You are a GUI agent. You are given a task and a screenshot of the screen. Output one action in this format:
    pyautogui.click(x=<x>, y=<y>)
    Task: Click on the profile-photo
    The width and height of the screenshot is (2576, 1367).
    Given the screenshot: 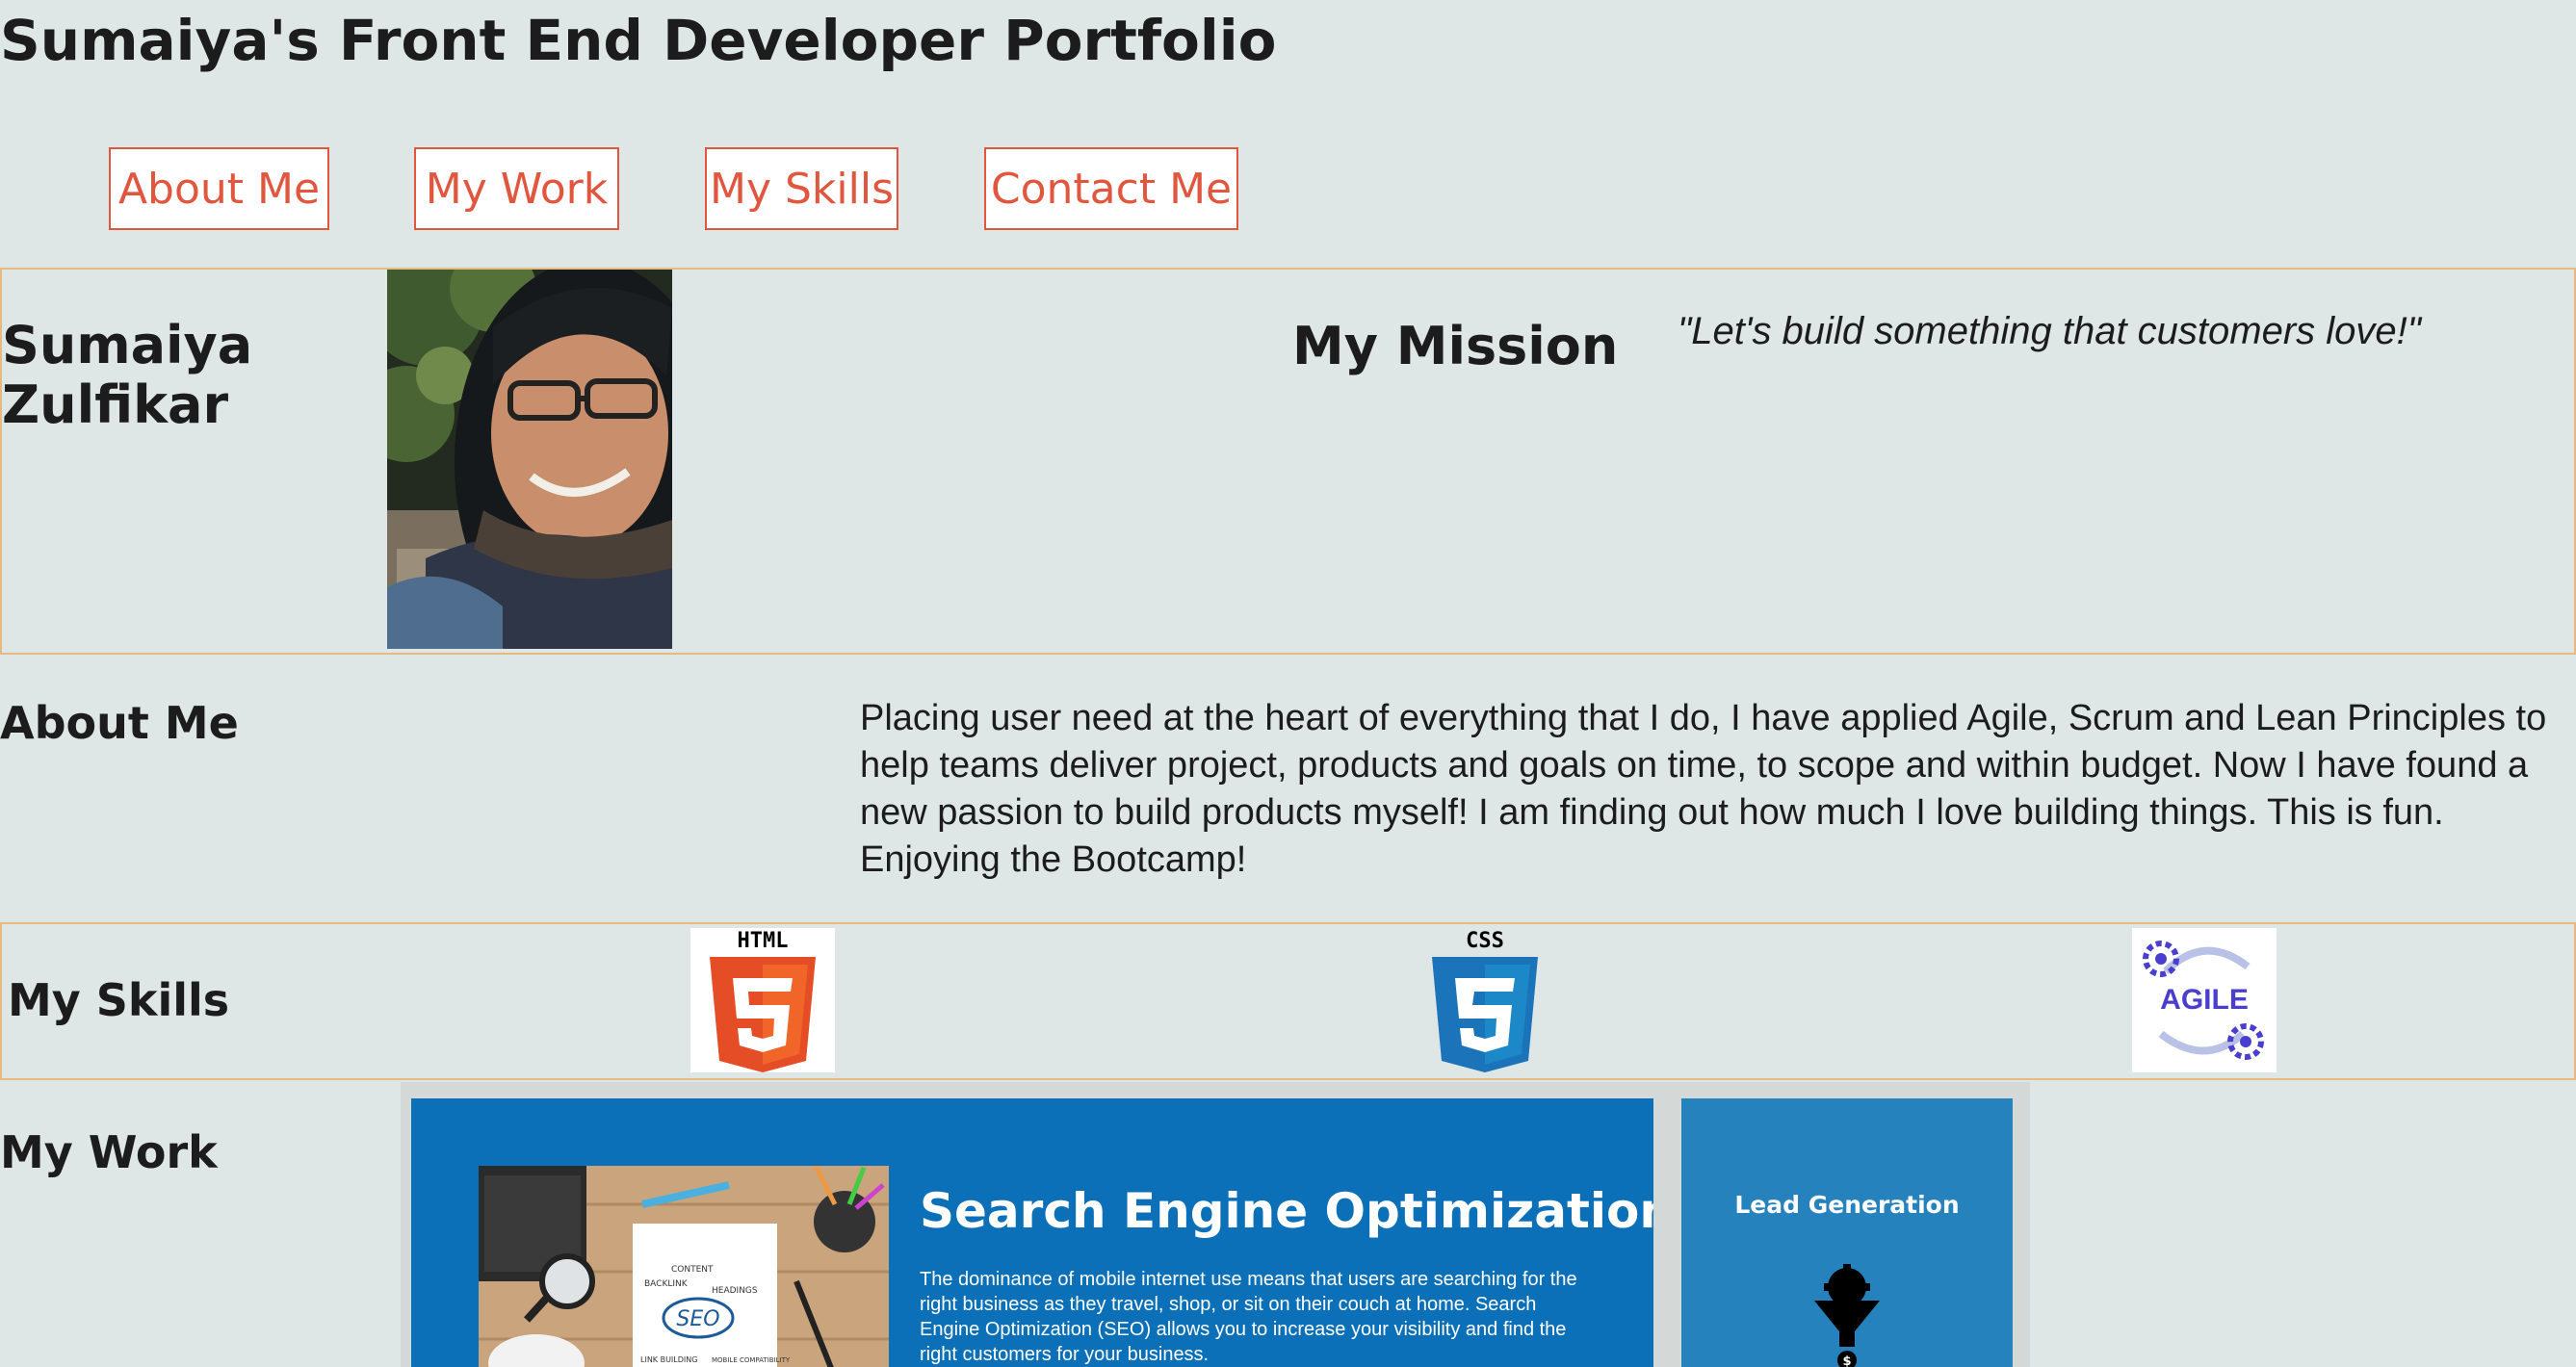 What is the action you would take?
    pyautogui.click(x=529, y=460)
    